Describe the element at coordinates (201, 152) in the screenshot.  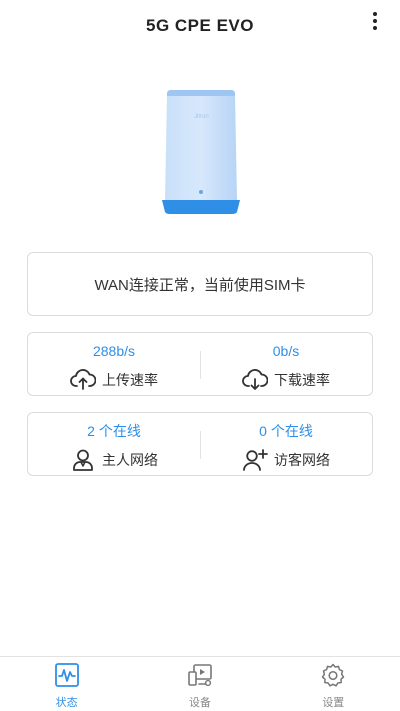
I see `router-device-image: Jitron` at that location.